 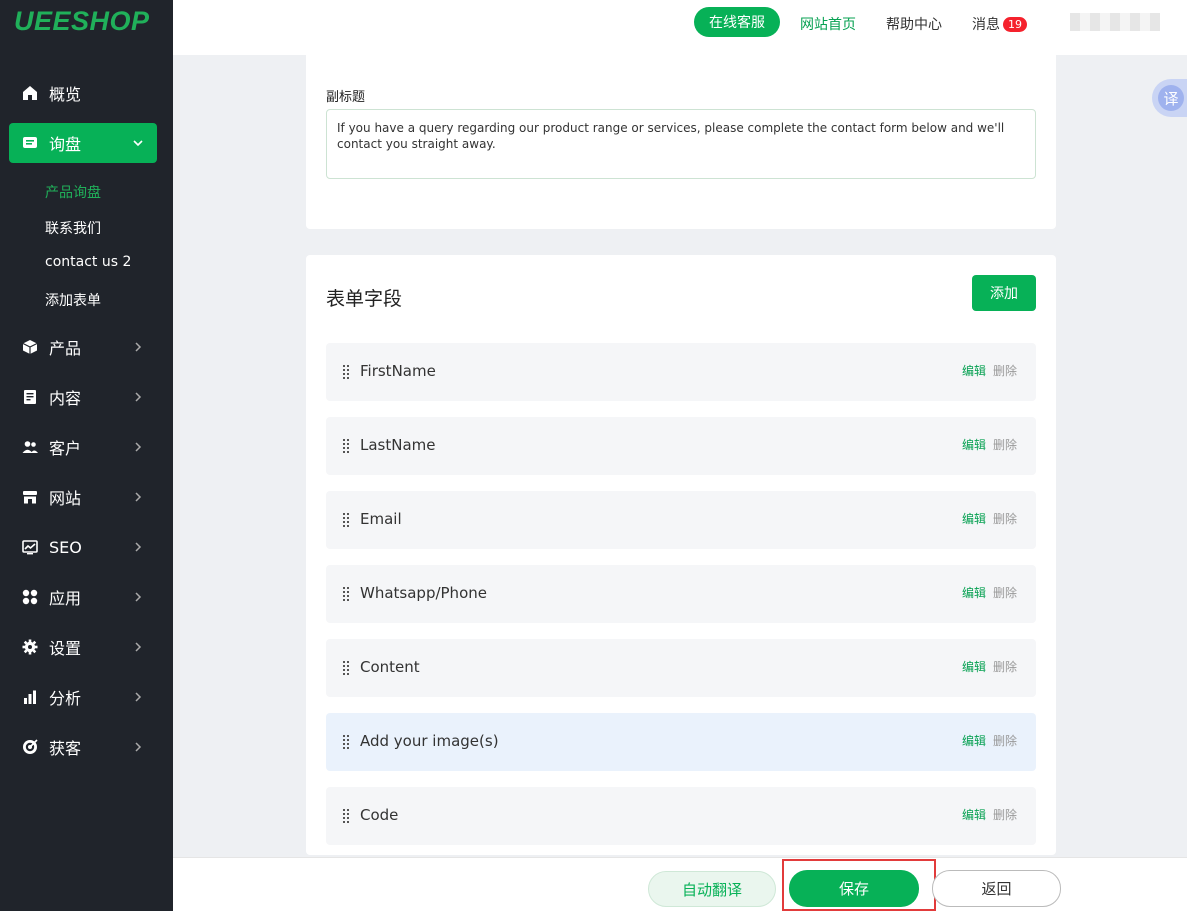 I want to click on top-bar: 在线客服 网站首页 帮助中心 消息 19, so click(x=680, y=27).